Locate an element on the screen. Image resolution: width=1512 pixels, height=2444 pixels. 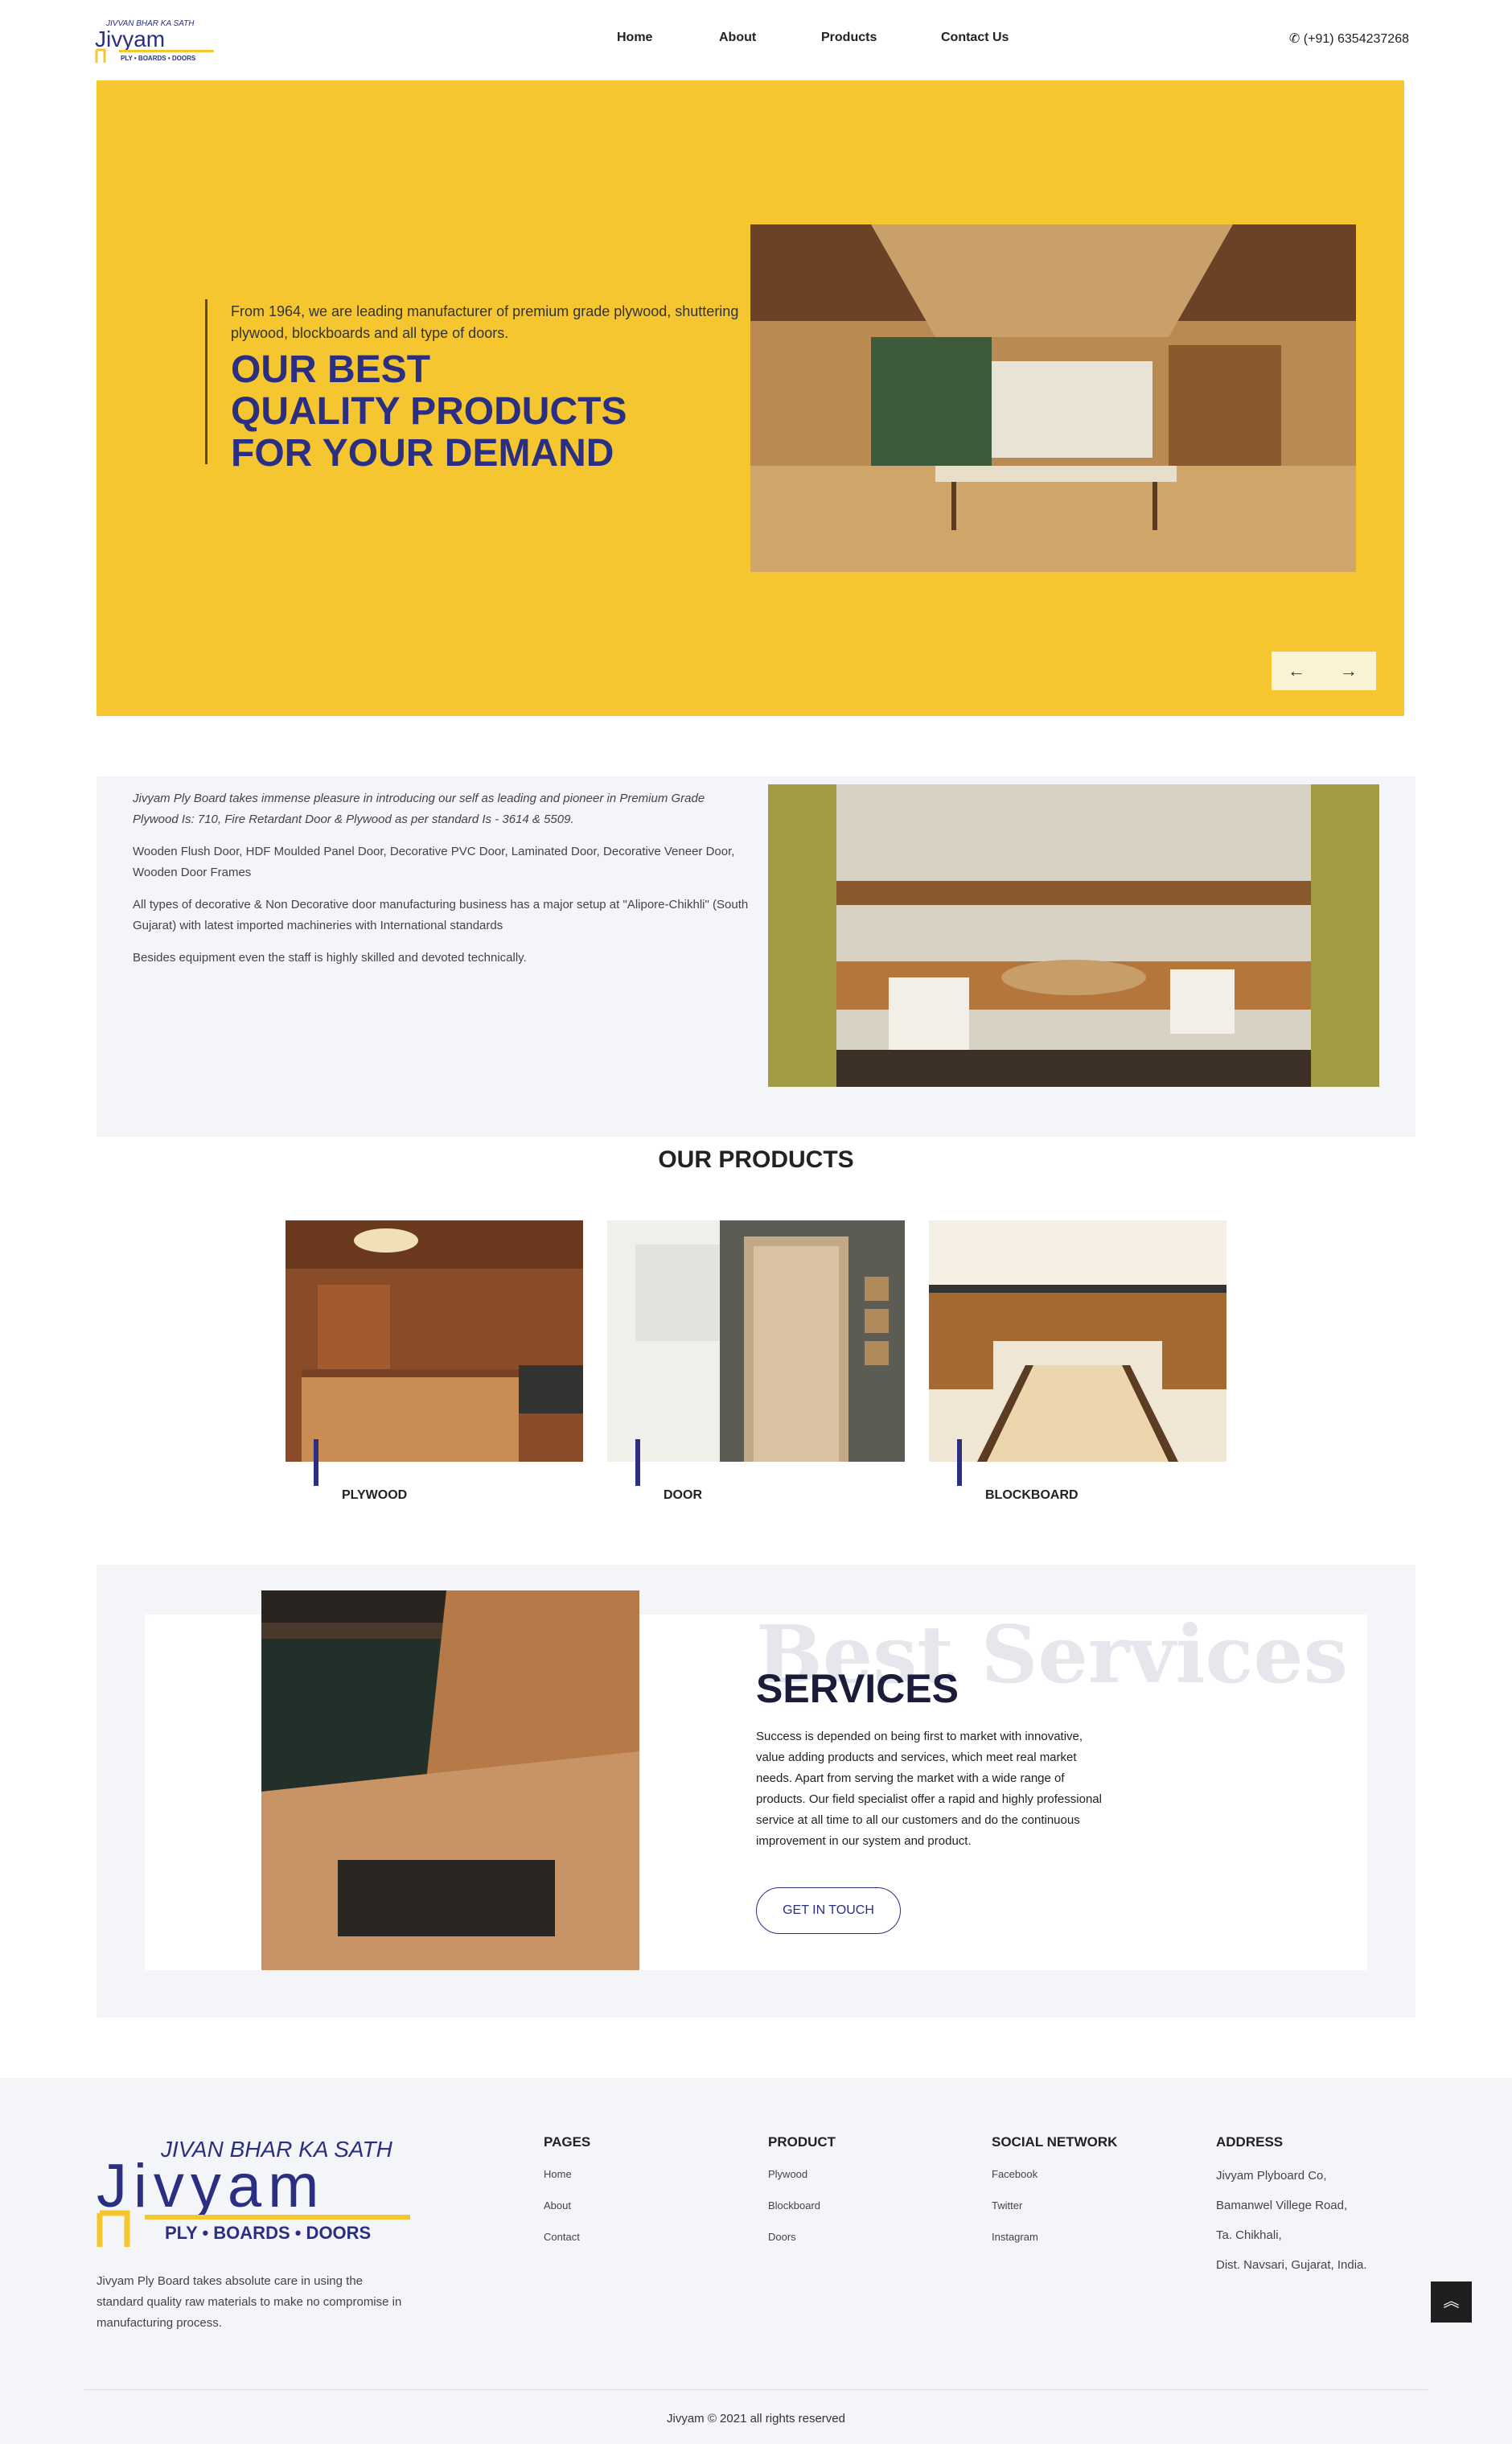
services-title: SERVICES is located at coordinates (857, 1688).